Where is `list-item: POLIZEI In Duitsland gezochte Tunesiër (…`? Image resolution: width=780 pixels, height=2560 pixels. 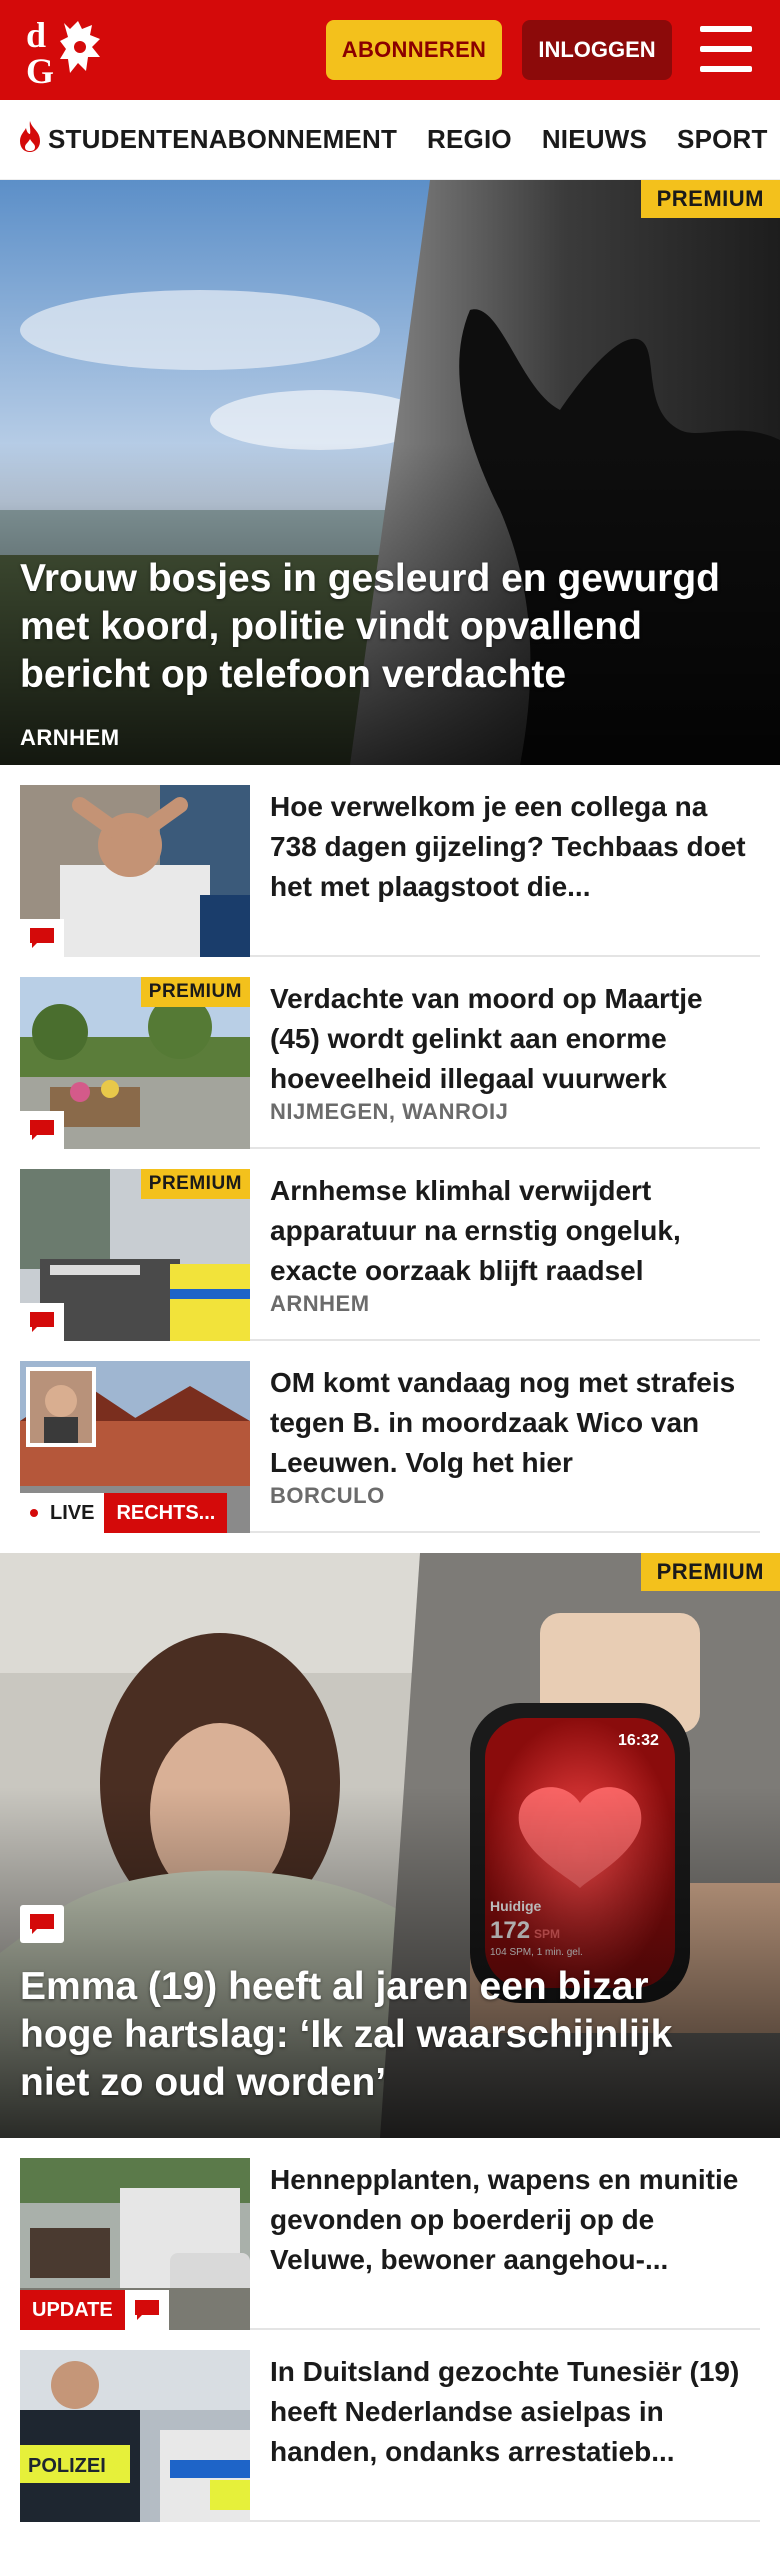 list-item: POLIZEI In Duitsland gezochte Tunesiër (… is located at coordinates (390, 2426).